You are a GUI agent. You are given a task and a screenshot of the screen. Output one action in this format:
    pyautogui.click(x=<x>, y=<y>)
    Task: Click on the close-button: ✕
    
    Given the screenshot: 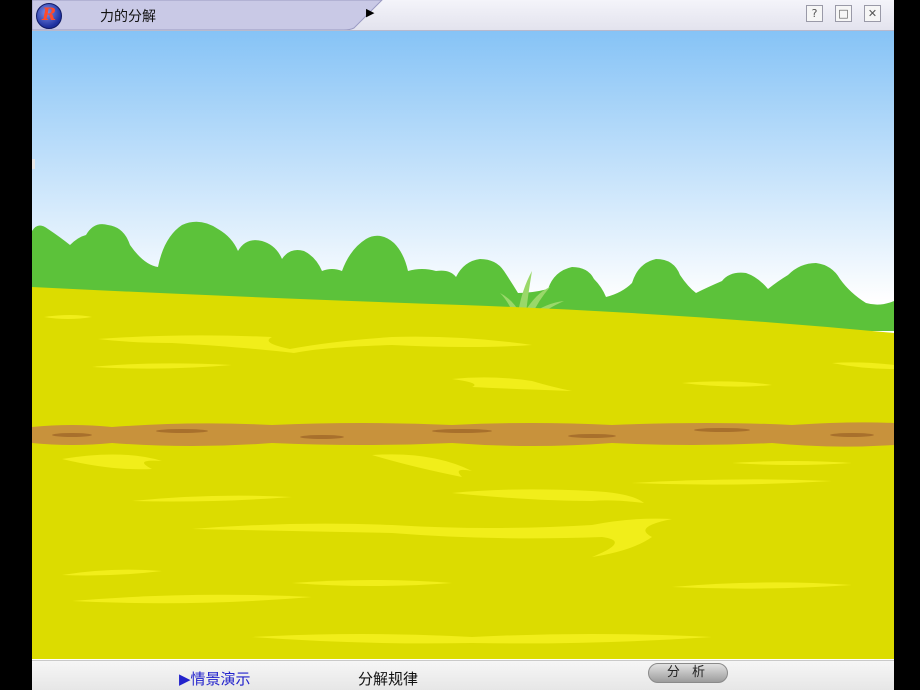 What is the action you would take?
    pyautogui.click(x=872, y=13)
    